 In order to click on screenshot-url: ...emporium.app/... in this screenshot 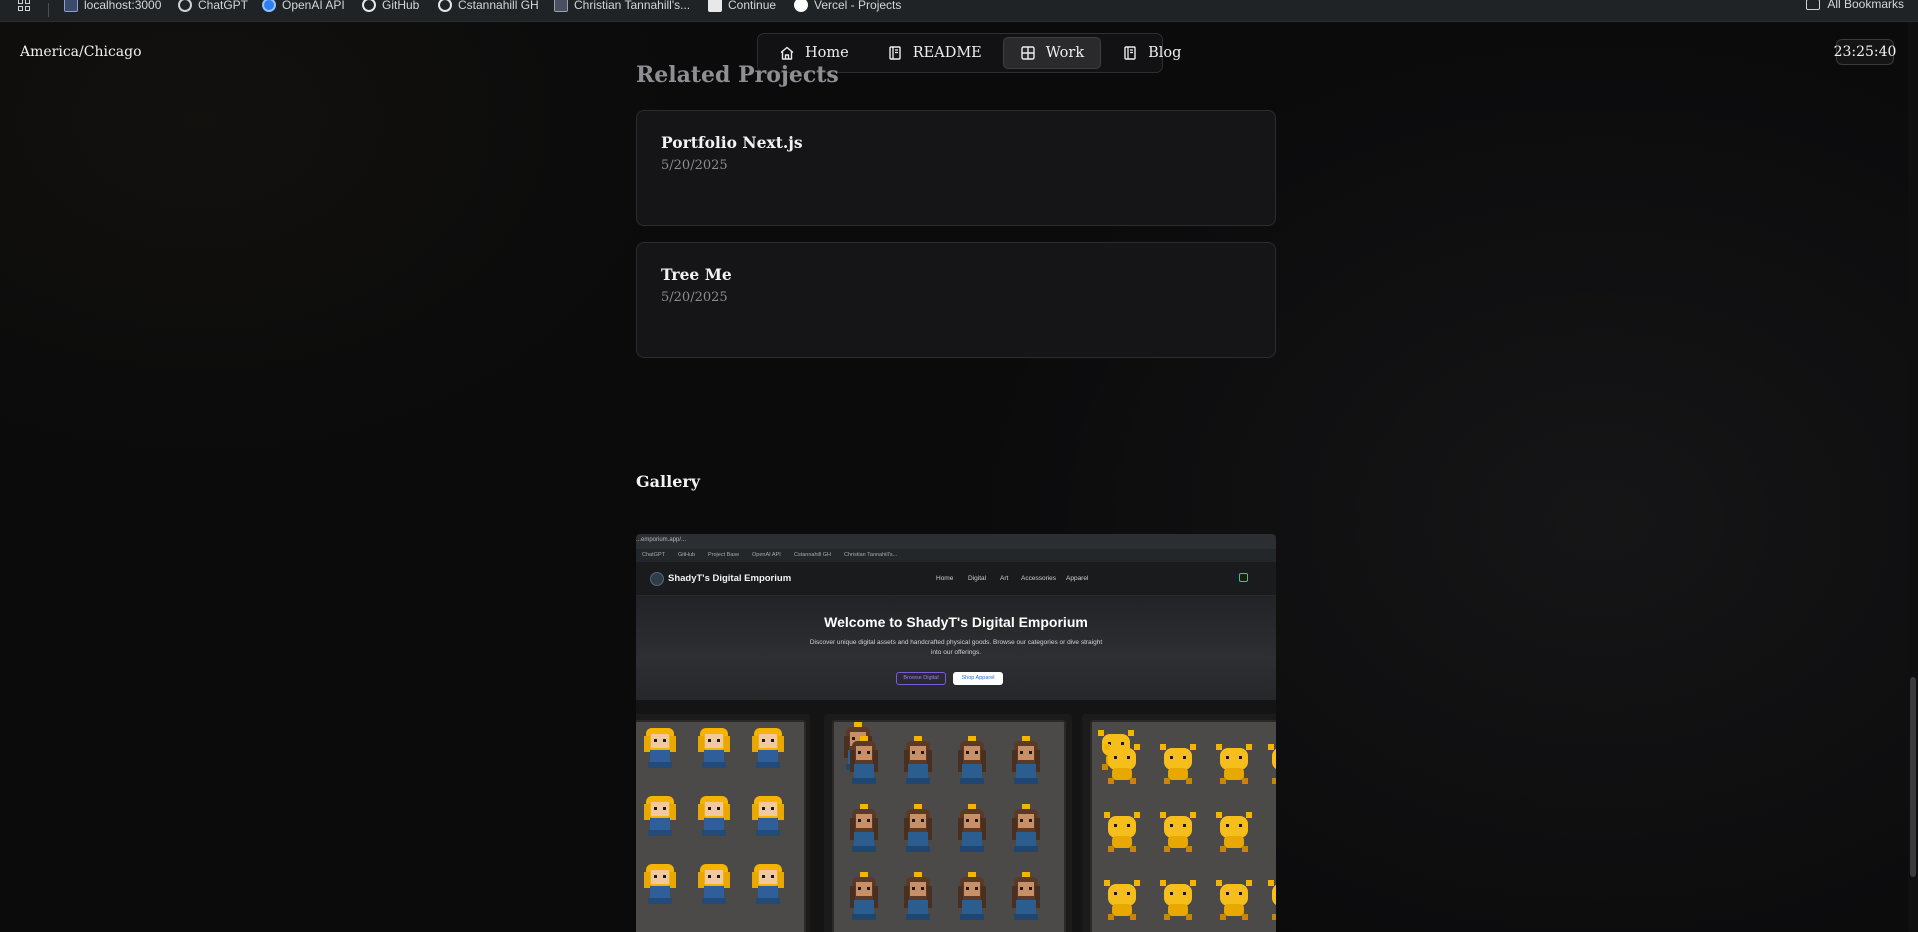, I will do `click(661, 540)`.